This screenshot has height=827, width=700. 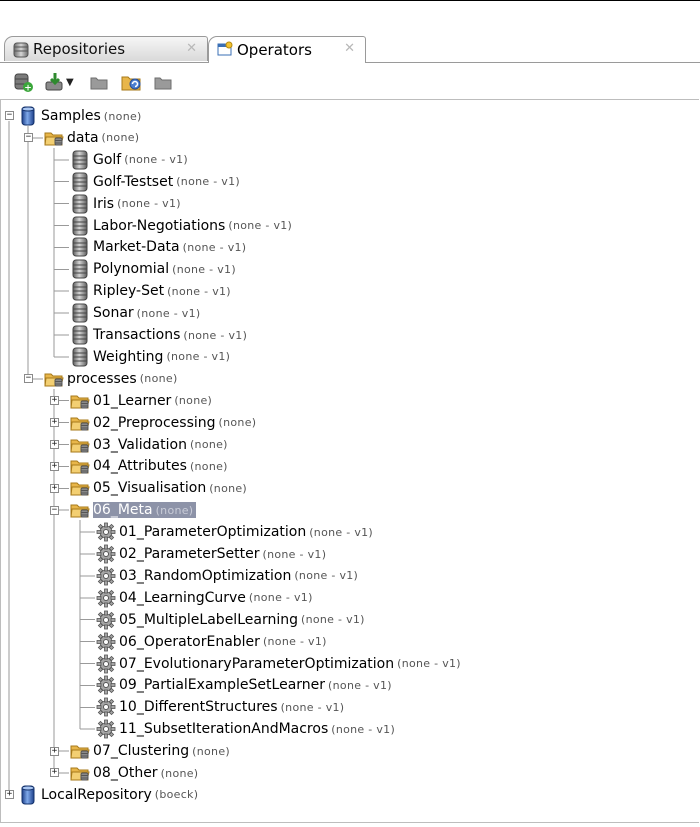 I want to click on tab-label: Repositories, so click(x=79, y=49).